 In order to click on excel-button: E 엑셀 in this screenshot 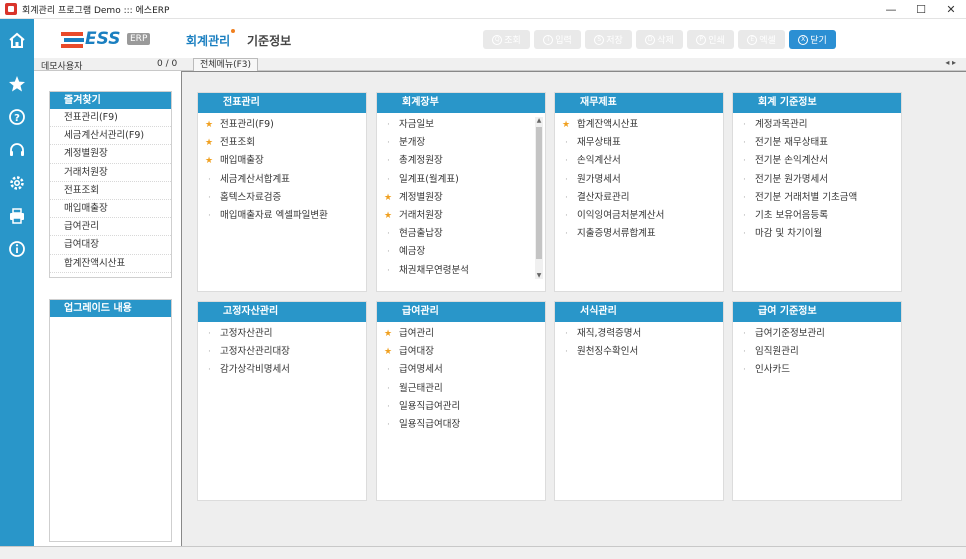, I will do `click(761, 39)`.